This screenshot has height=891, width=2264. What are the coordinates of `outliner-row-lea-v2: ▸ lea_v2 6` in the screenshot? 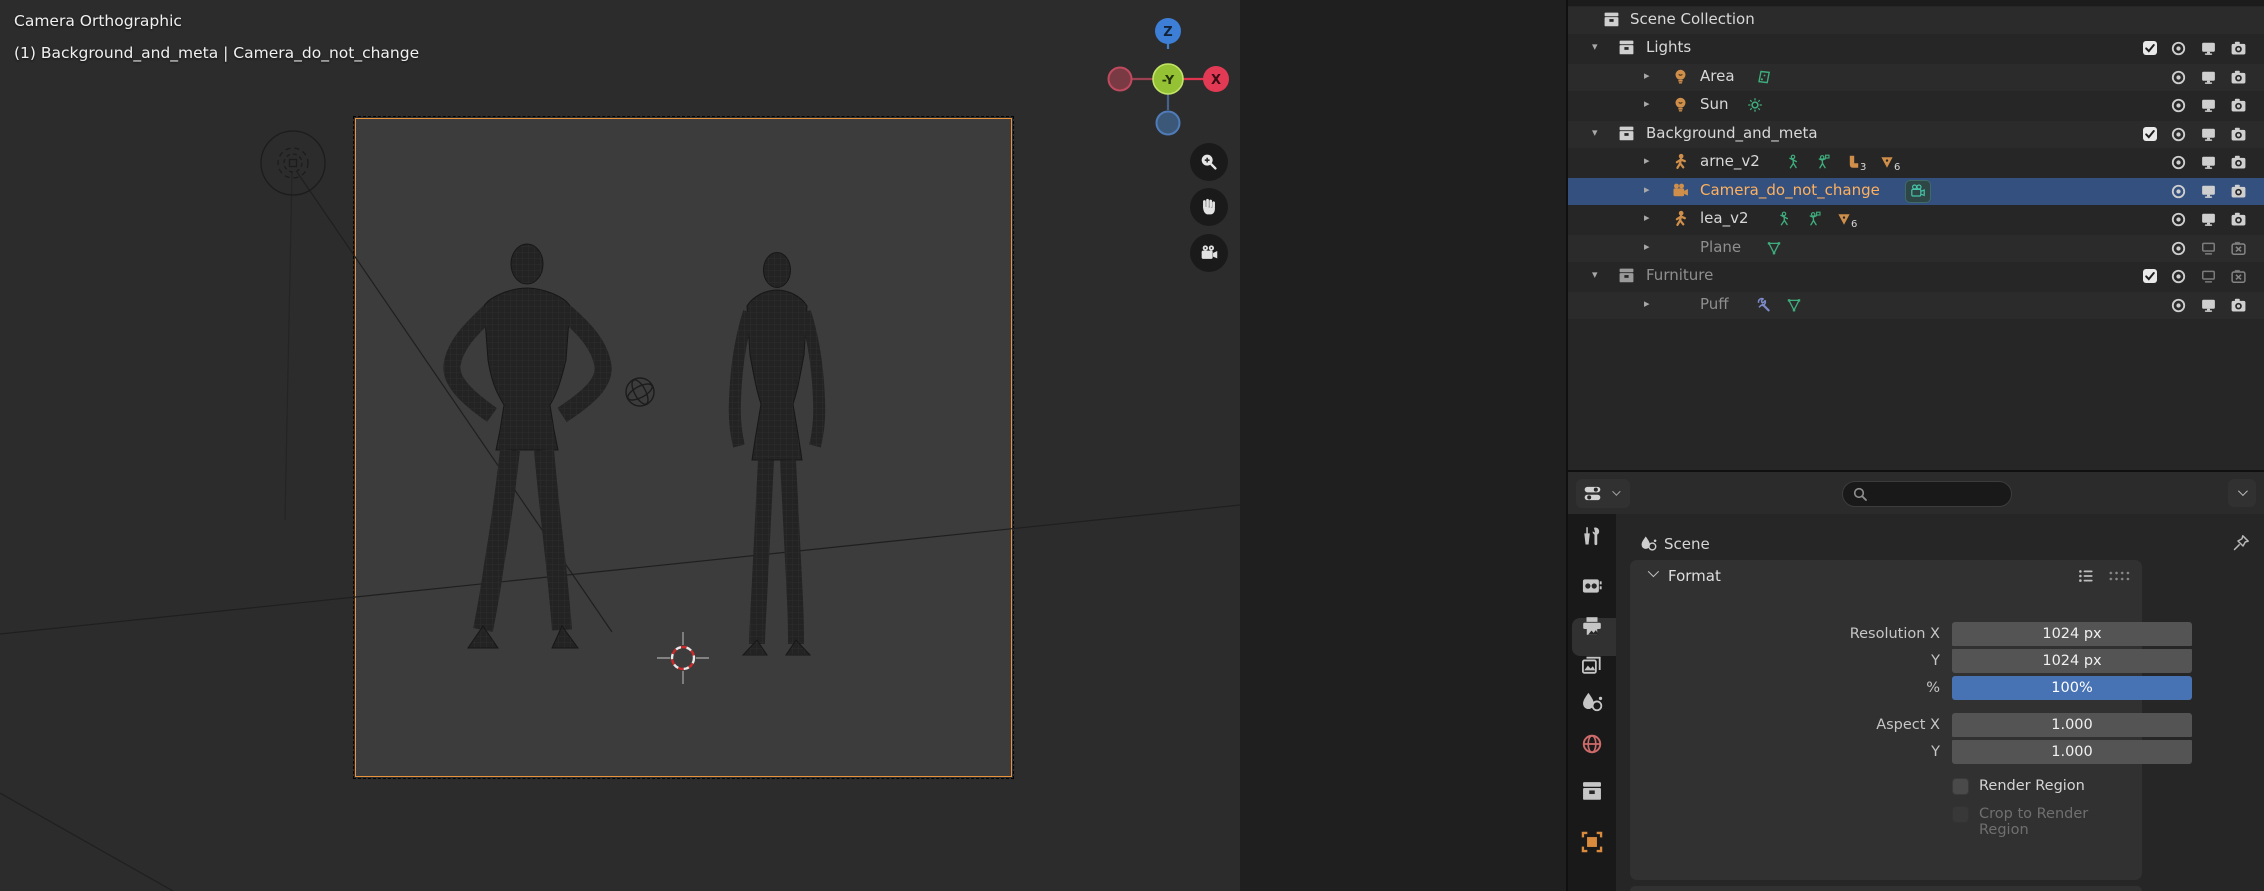 It's located at (1916, 219).